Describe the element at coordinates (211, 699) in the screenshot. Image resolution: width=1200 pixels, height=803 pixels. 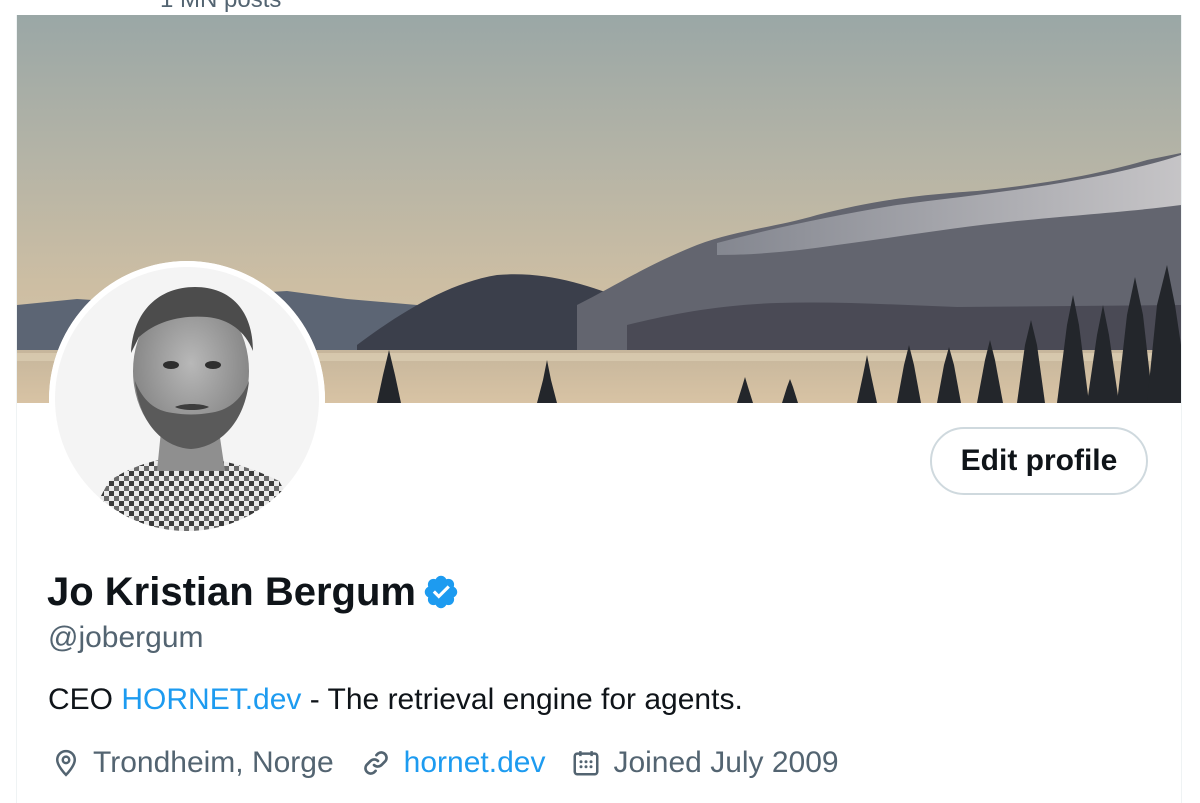
I see `bio-link: HORNET.dev` at that location.